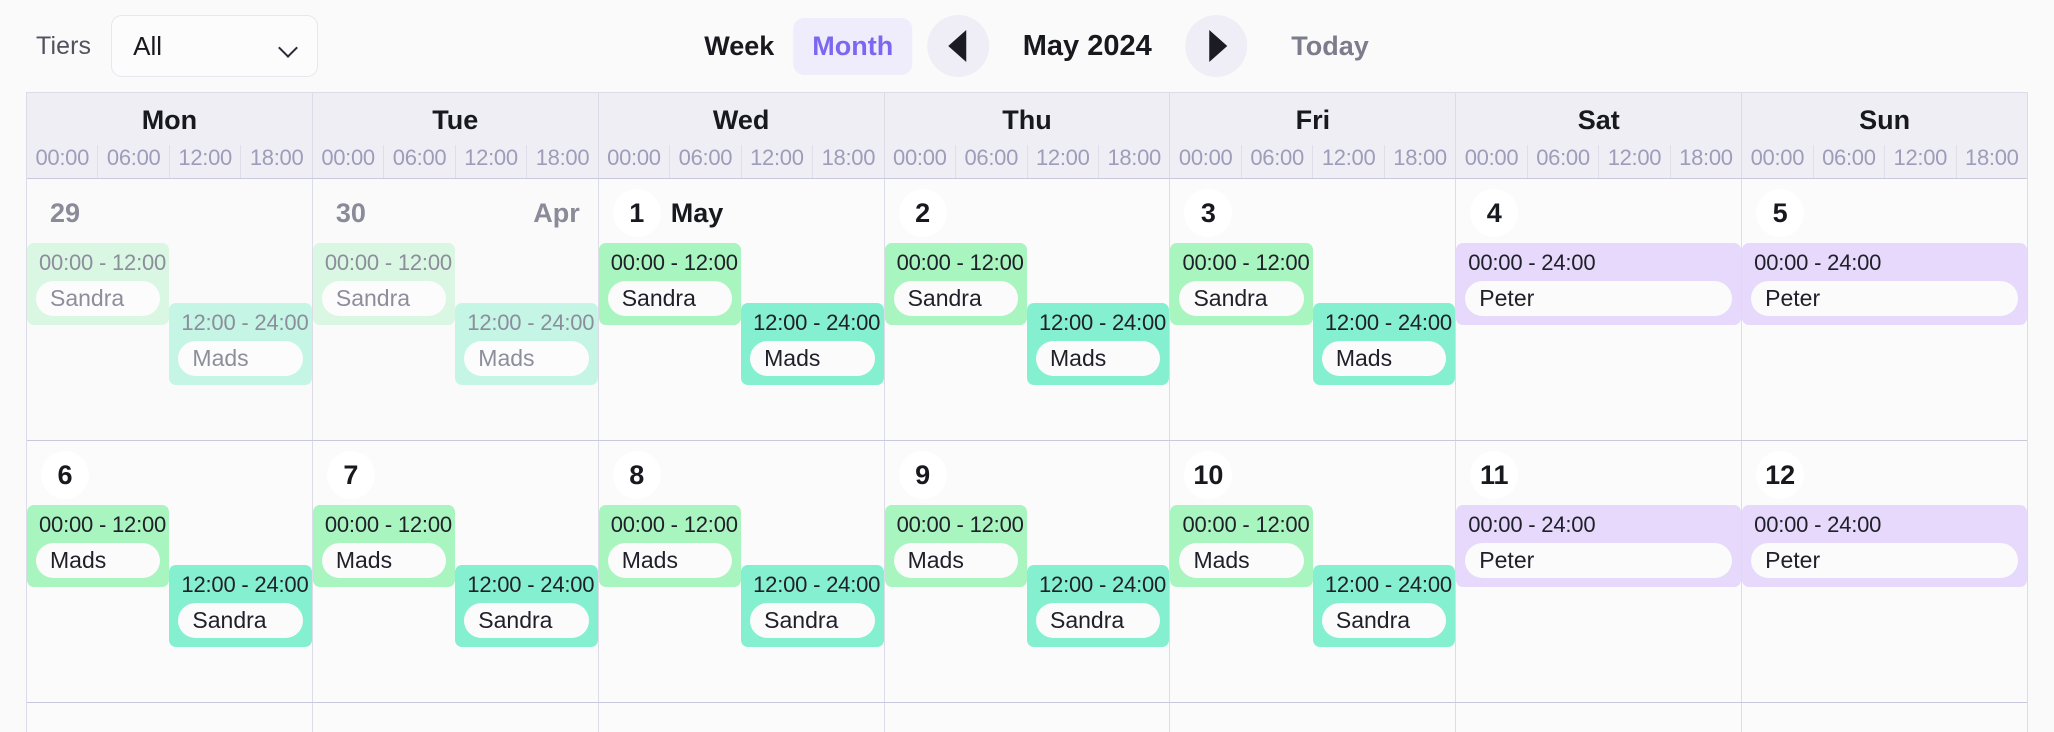 The image size is (2054, 732). I want to click on next-period-button, so click(1216, 46).